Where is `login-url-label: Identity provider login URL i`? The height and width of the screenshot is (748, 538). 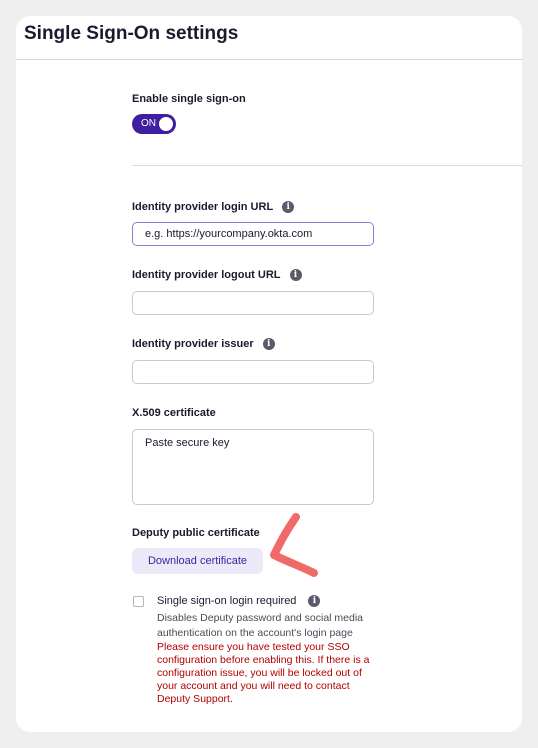 login-url-label: Identity provider login URL i is located at coordinates (213, 207).